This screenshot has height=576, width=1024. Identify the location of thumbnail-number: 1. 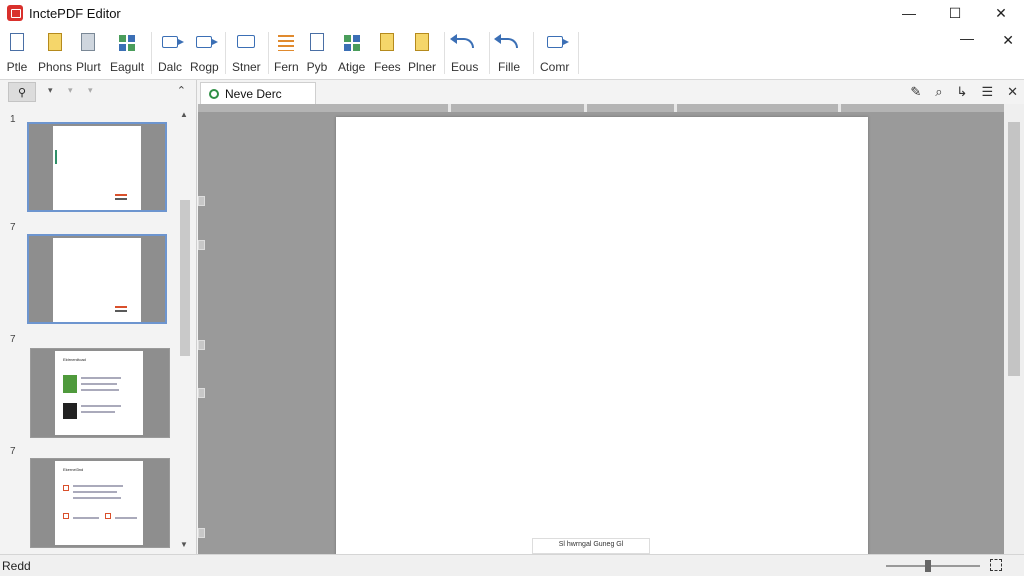
(13, 119).